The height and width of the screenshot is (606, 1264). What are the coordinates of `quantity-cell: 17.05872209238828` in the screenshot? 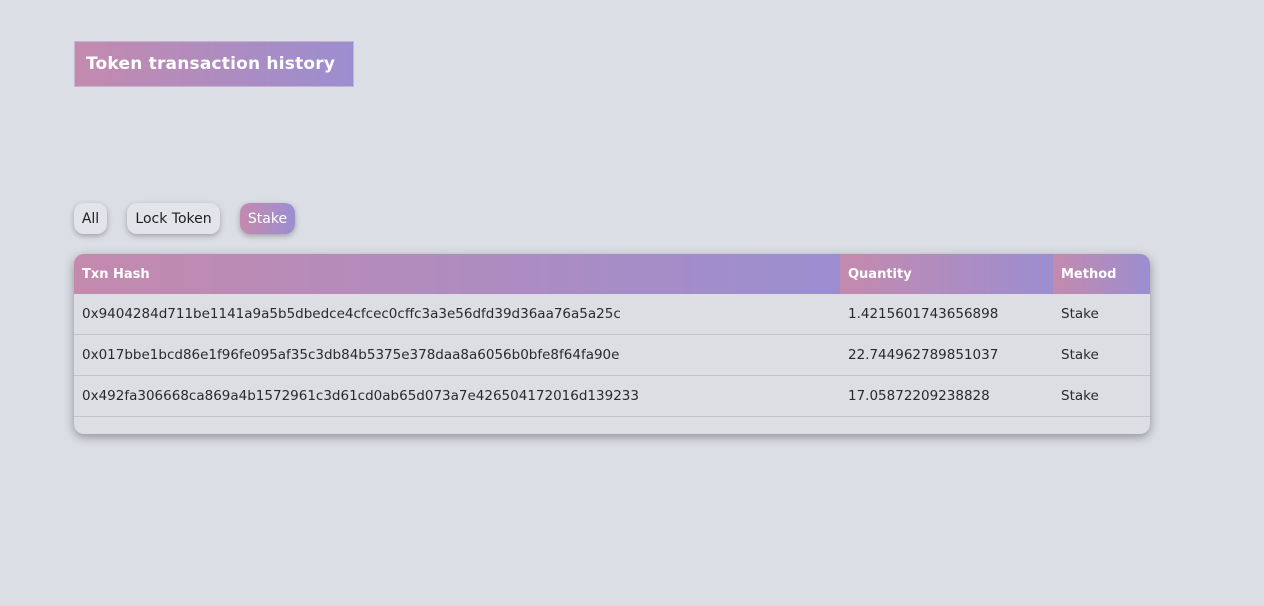 It's located at (919, 396).